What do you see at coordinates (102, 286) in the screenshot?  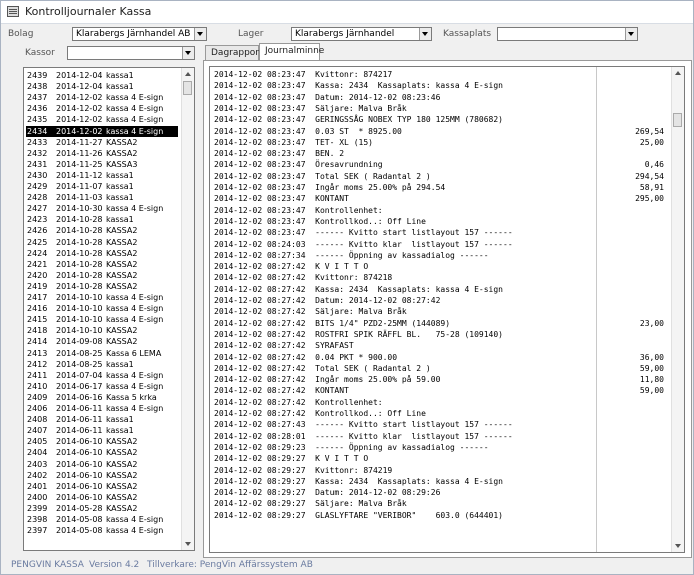 I see `list-item: 2419 2014-10-28 KASSA2` at bounding box center [102, 286].